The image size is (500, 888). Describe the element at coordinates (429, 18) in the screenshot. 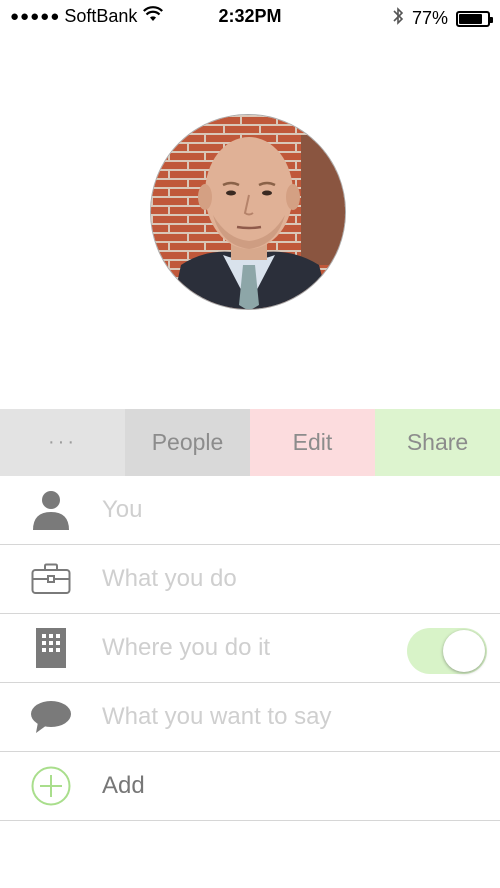

I see `battery-percent: 77%` at that location.